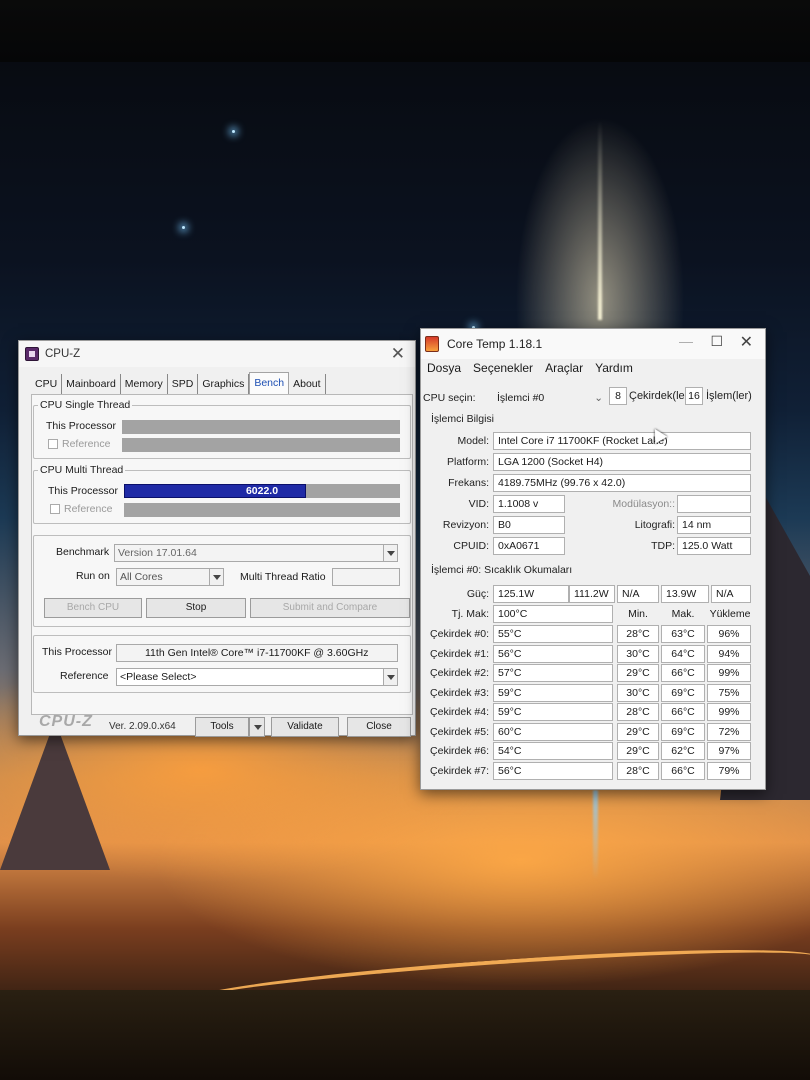 The height and width of the screenshot is (1080, 810). Describe the element at coordinates (84, 676) in the screenshot. I see `reference-label: Reference` at that location.